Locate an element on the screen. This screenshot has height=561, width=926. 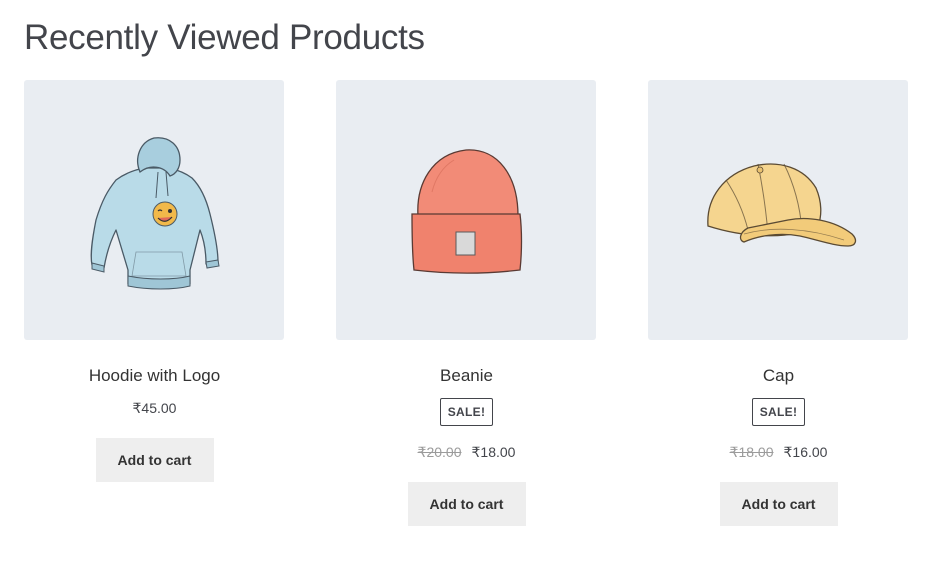
product-title: Beanie is located at coordinates (466, 376).